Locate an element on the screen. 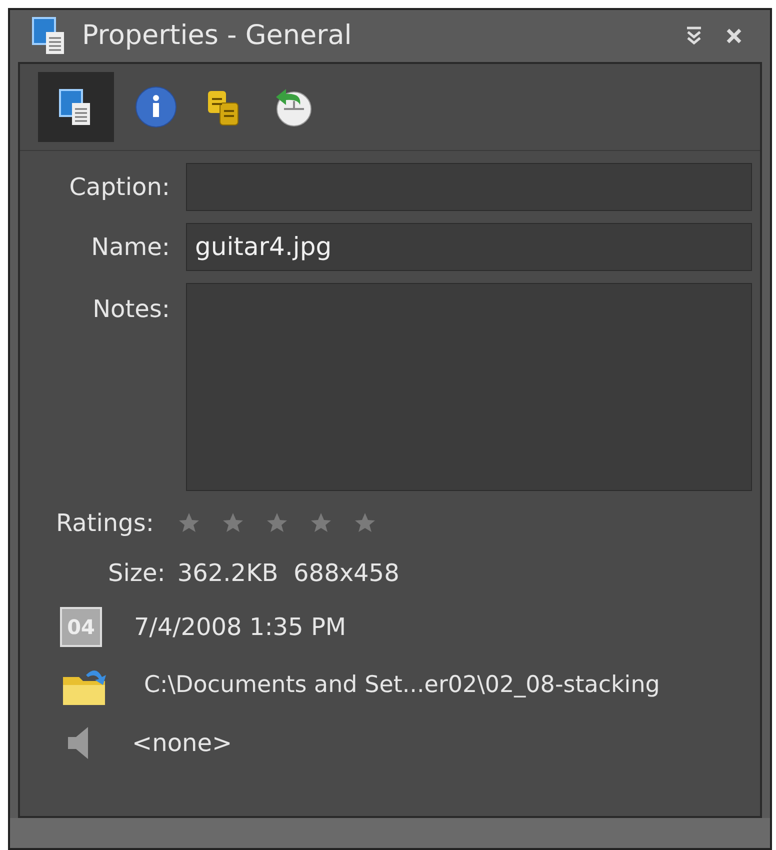 Image resolution: width=776 pixels, height=850 pixels. text-field: guitar4.jpg is located at coordinates (469, 247).